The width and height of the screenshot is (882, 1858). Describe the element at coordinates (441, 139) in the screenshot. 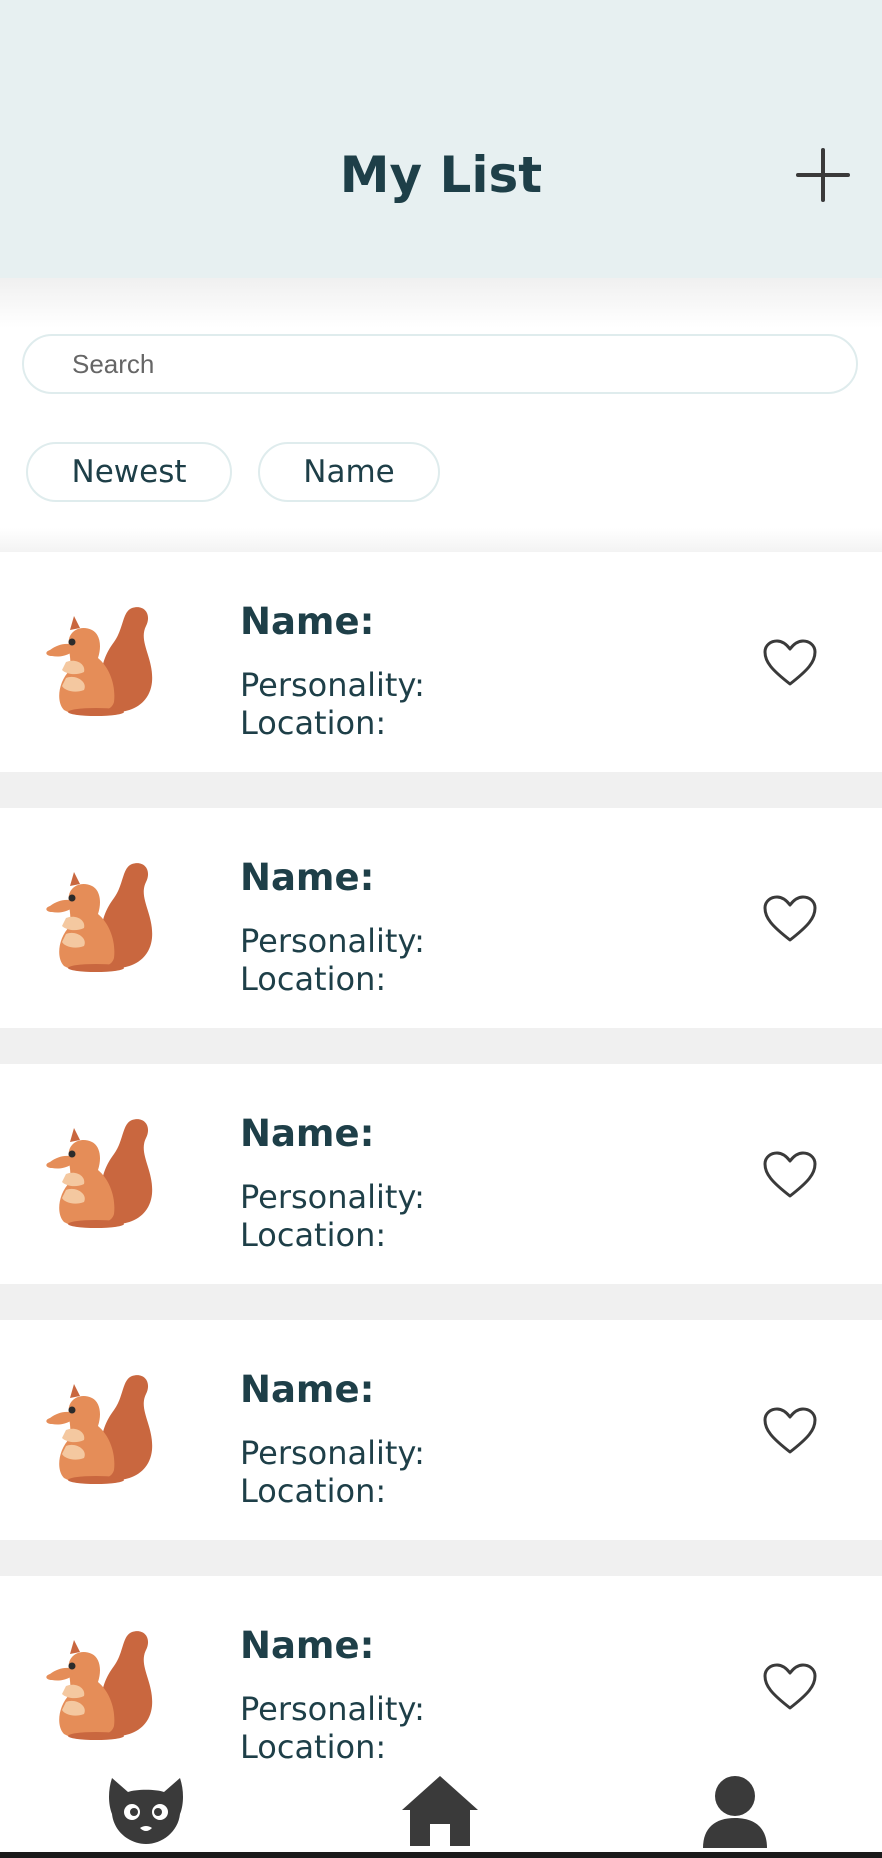

I see `header: My List` at that location.